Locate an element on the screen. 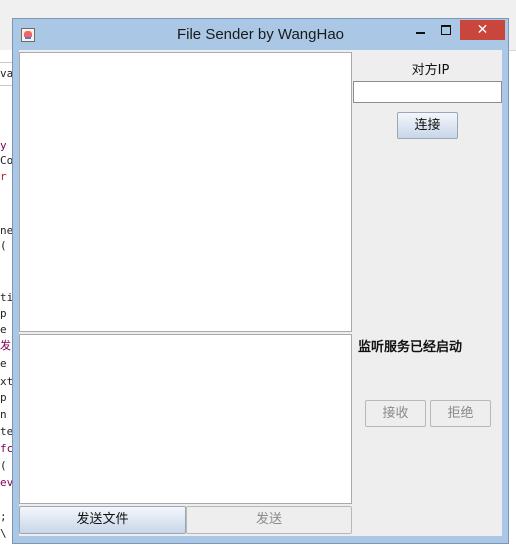 The image size is (516, 550). window-title: File Sender by WangHao is located at coordinates (260, 34).